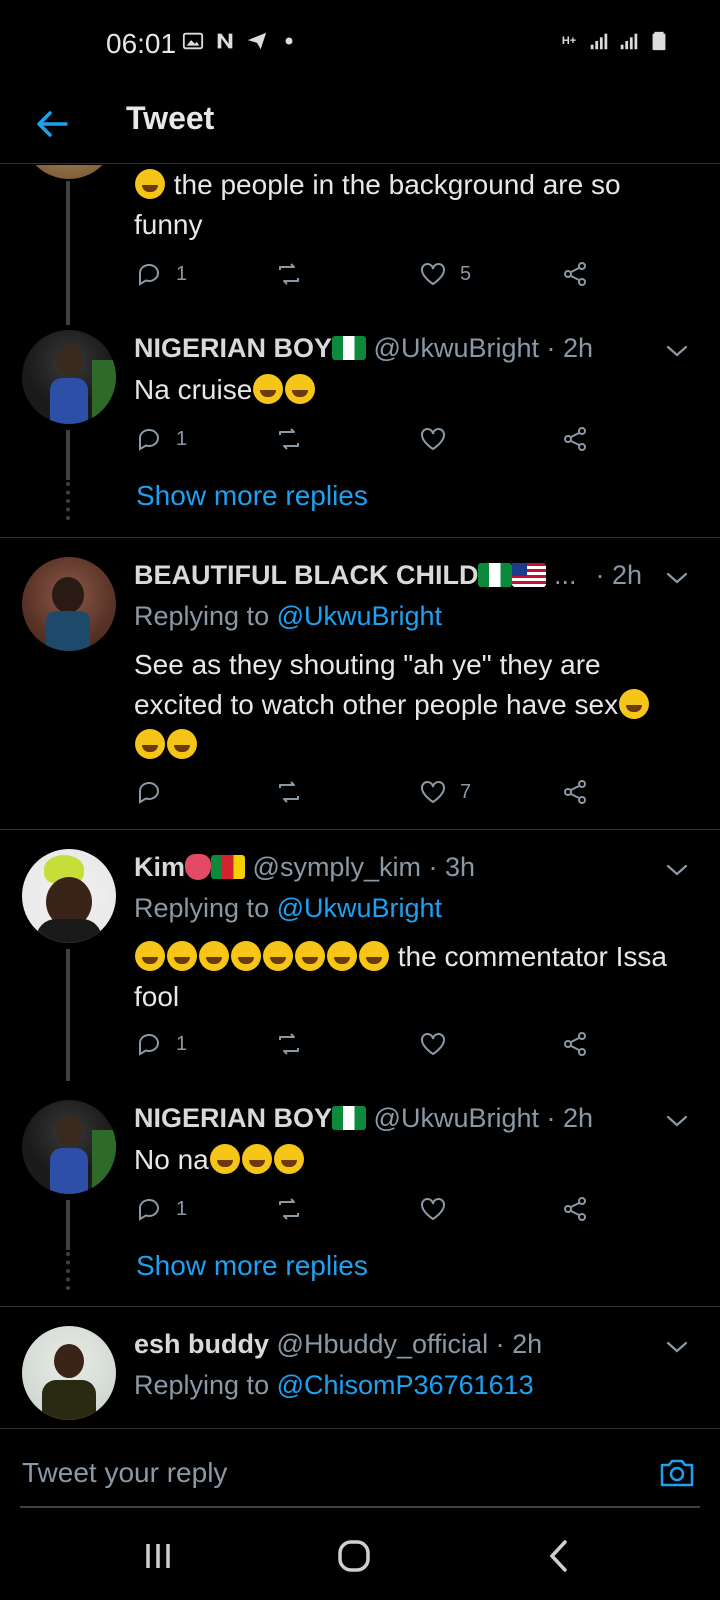 This screenshot has width=720, height=1600. I want to click on tweet-actions: 1, so click(369, 1047).